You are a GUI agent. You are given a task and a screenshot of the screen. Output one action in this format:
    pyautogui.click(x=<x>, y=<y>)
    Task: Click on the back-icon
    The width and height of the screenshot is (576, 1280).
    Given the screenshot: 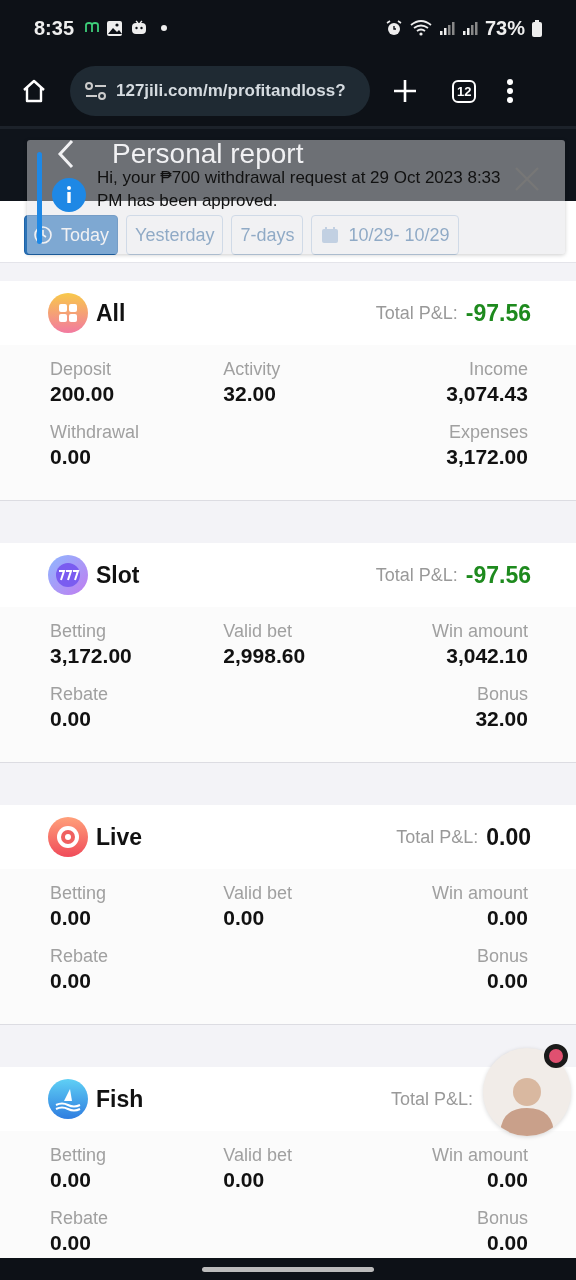 What is the action you would take?
    pyautogui.click(x=66, y=154)
    